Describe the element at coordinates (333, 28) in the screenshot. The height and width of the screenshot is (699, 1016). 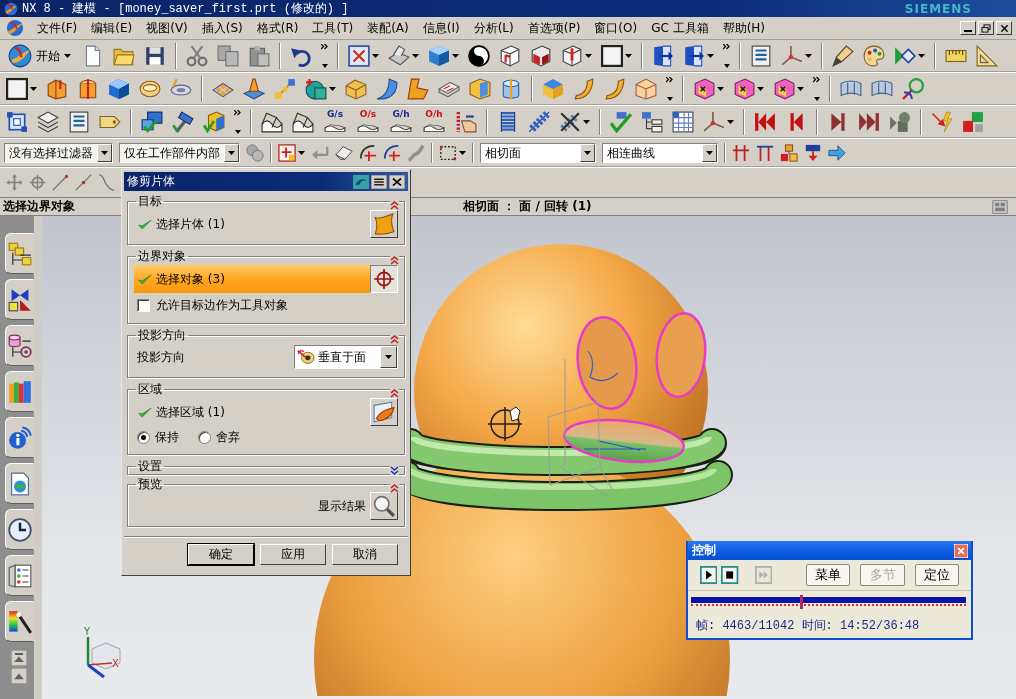
I see `menu-item: 工具(T)` at that location.